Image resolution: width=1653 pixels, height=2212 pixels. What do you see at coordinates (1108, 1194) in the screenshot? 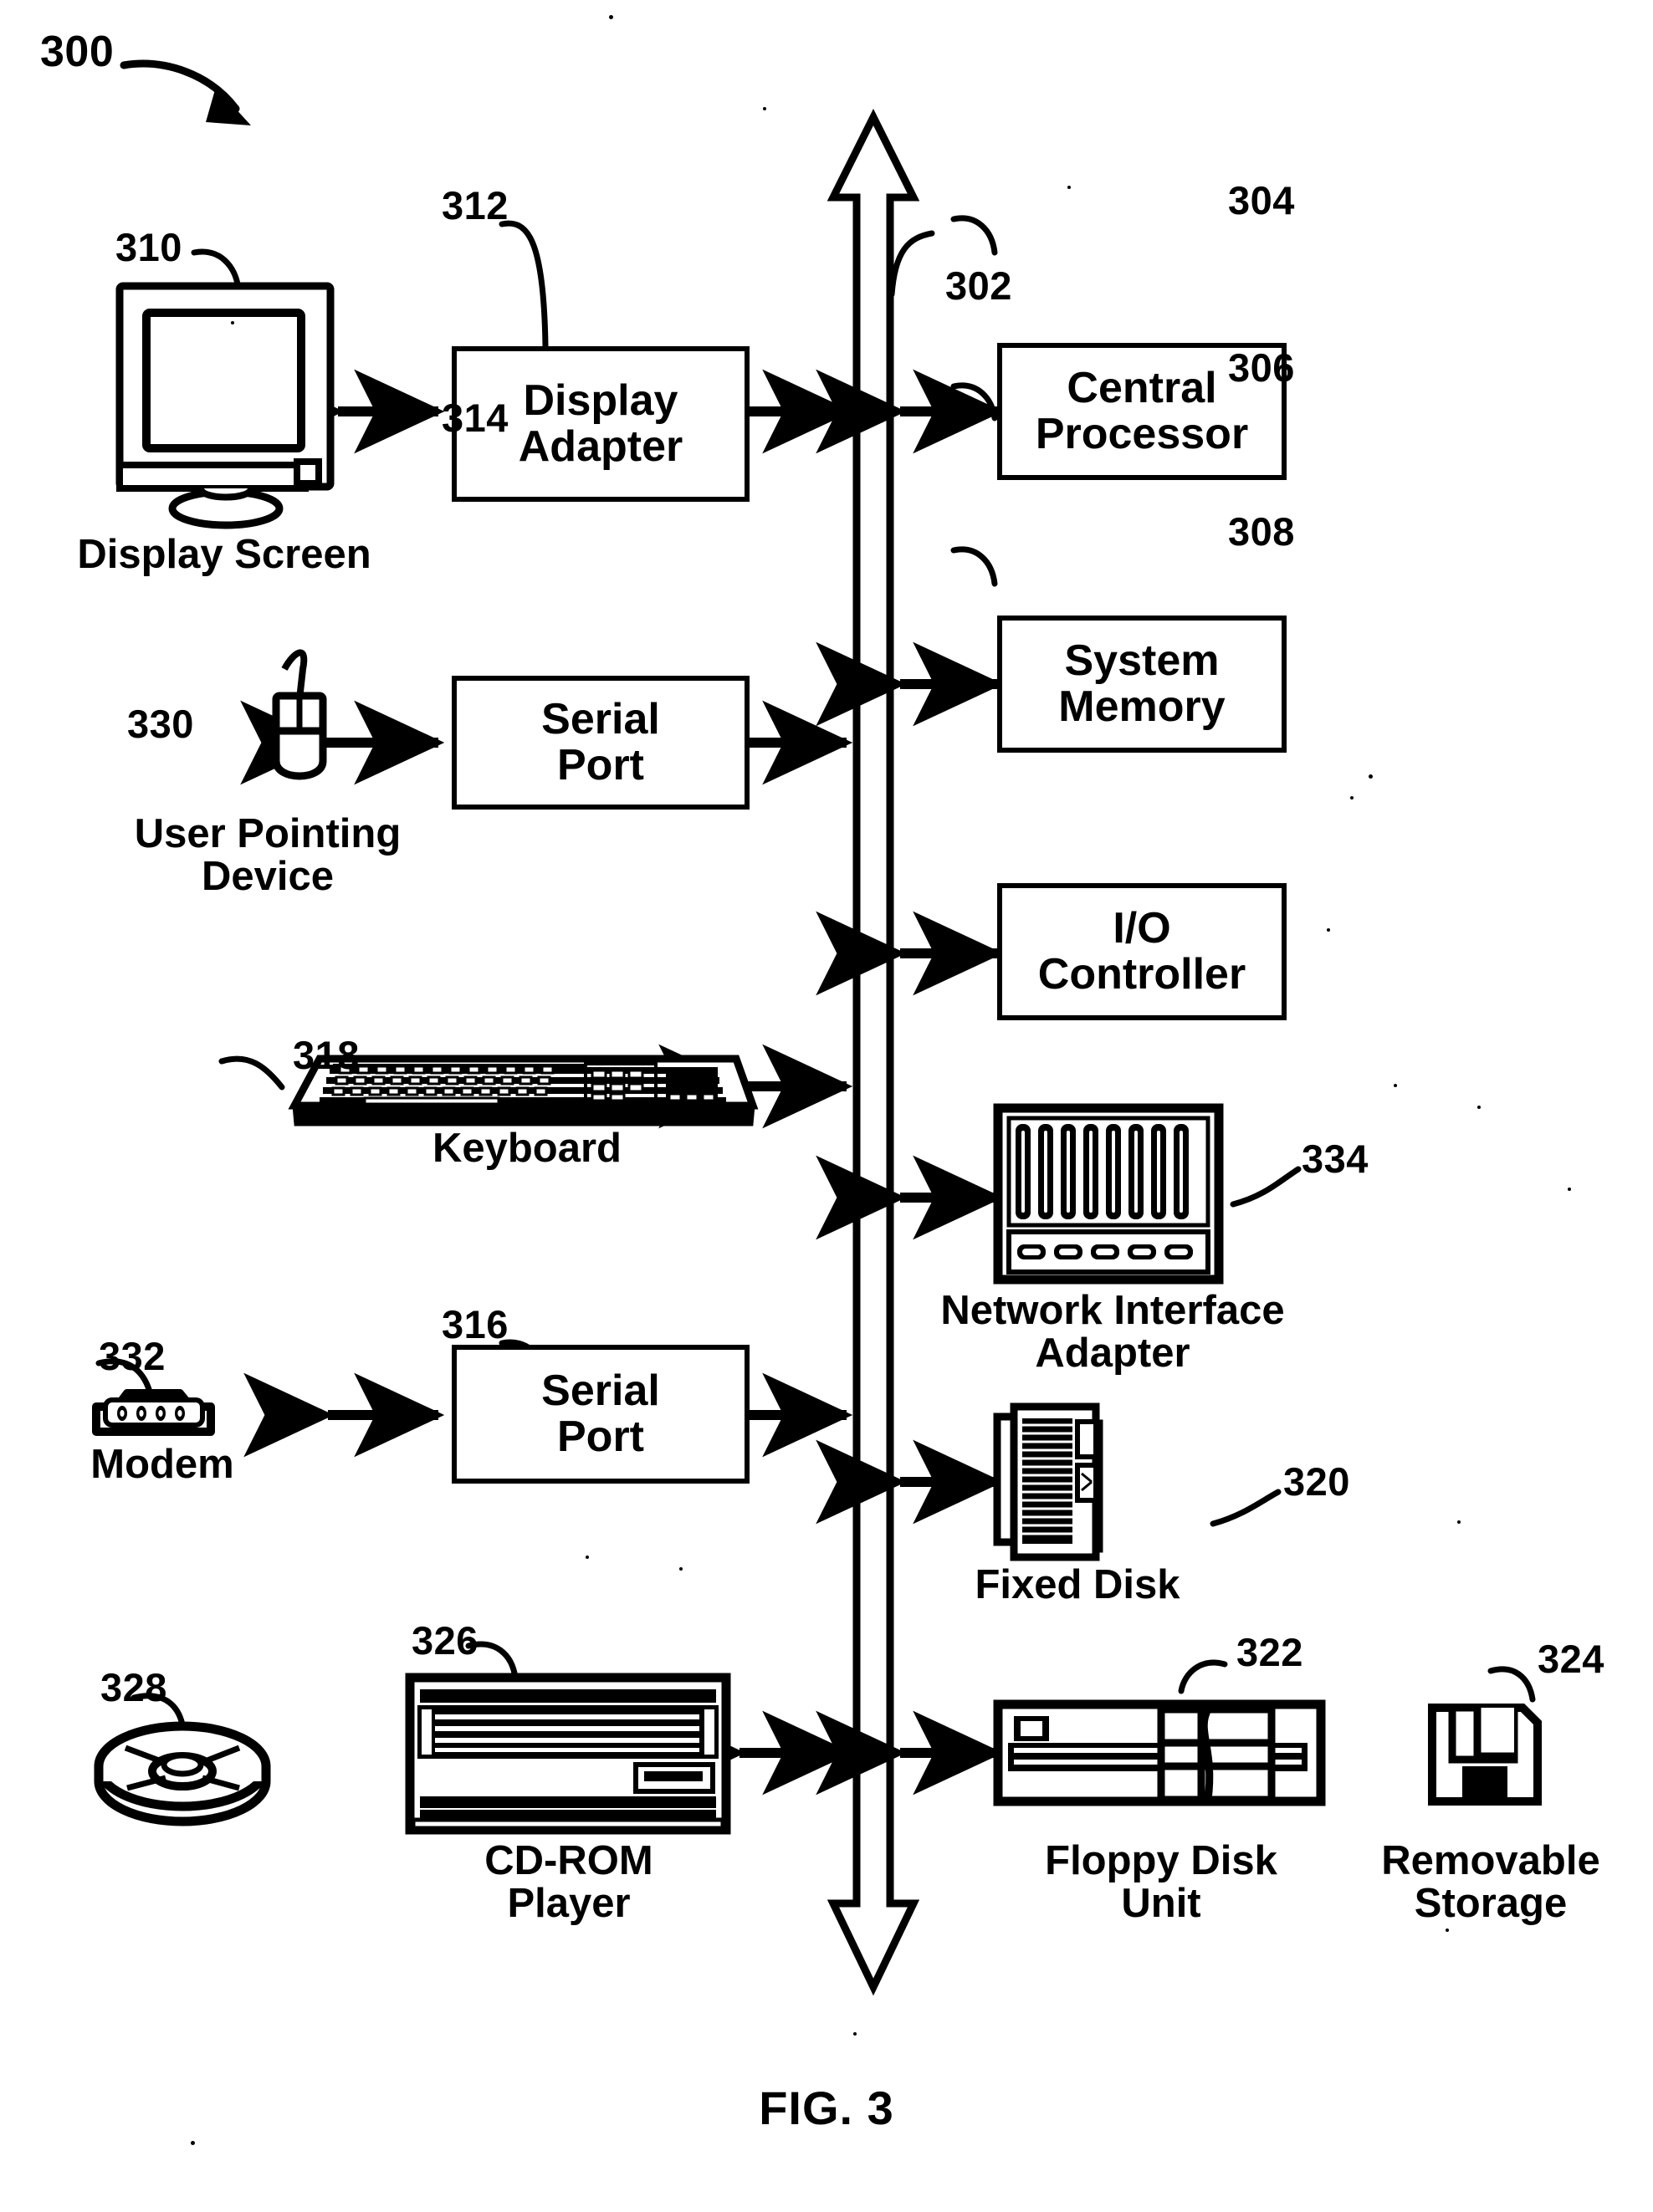
I see `network-interface-adapter-icon` at bounding box center [1108, 1194].